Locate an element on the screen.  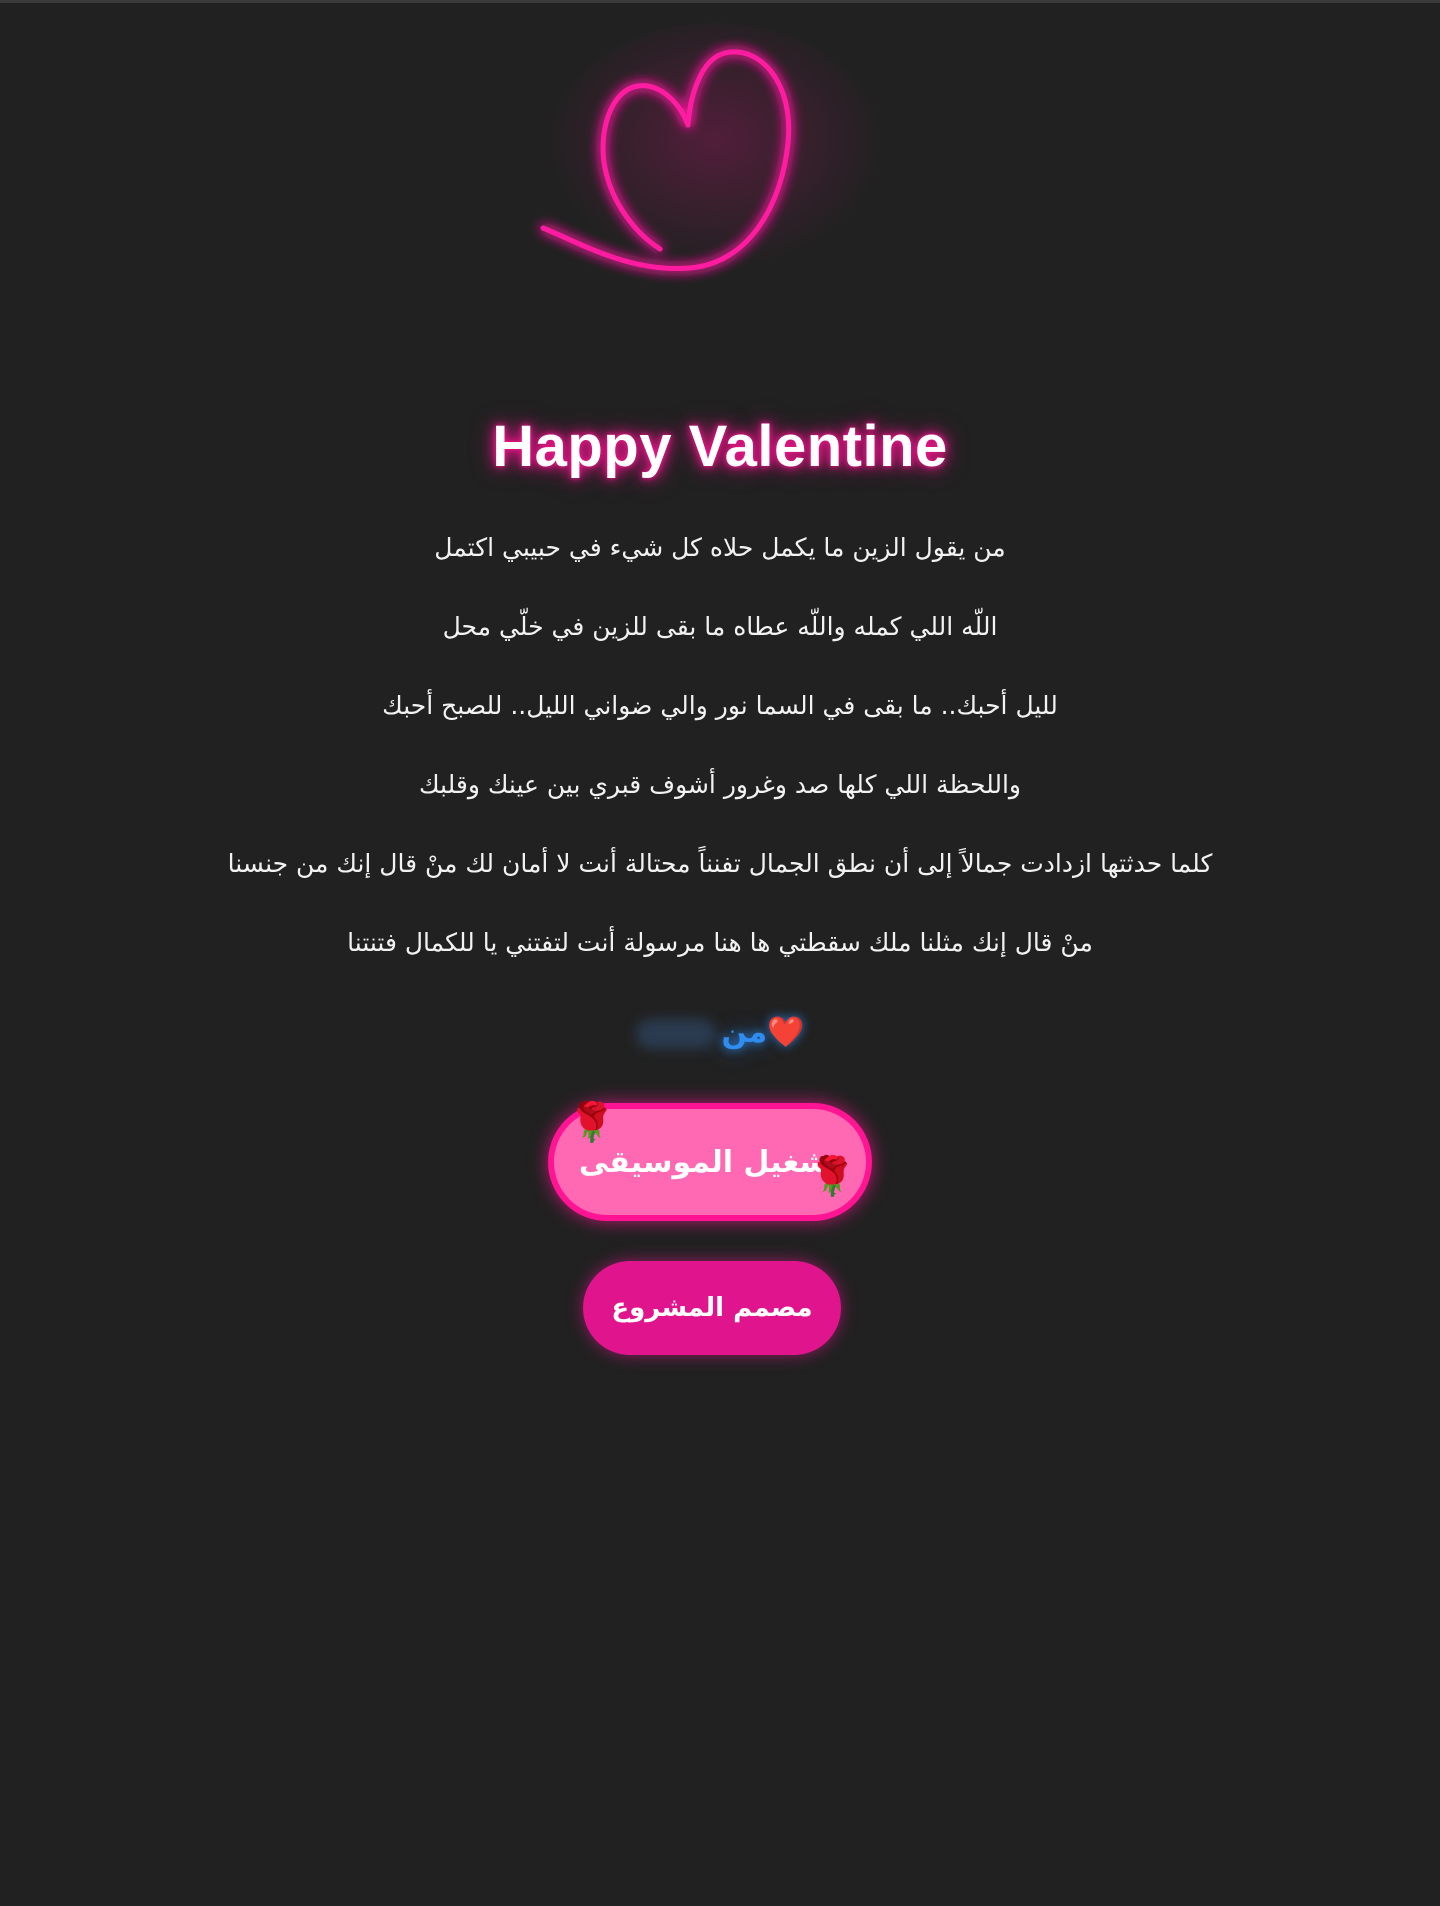
from-label: من is located at coordinates (744, 1032).